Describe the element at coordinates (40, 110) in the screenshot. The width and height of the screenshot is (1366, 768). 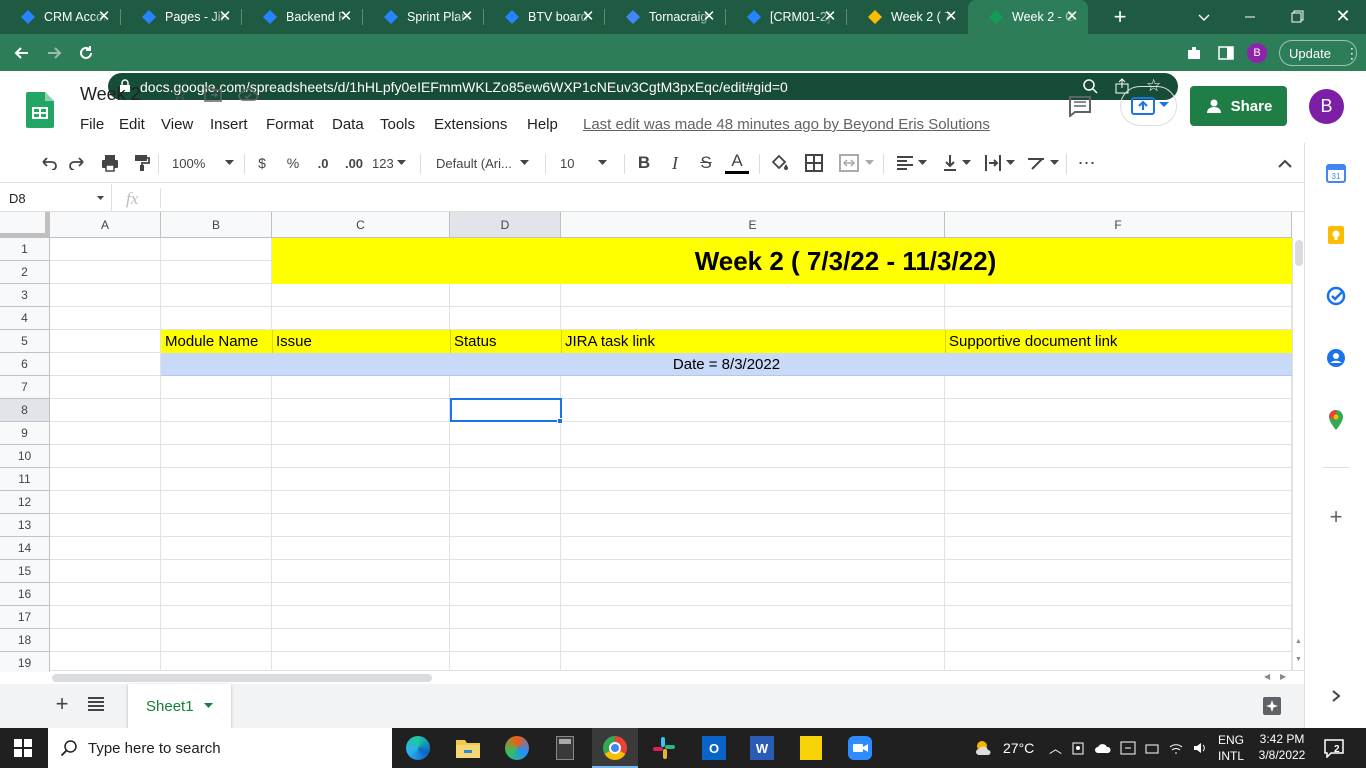
I see `sheets-logo-icon` at that location.